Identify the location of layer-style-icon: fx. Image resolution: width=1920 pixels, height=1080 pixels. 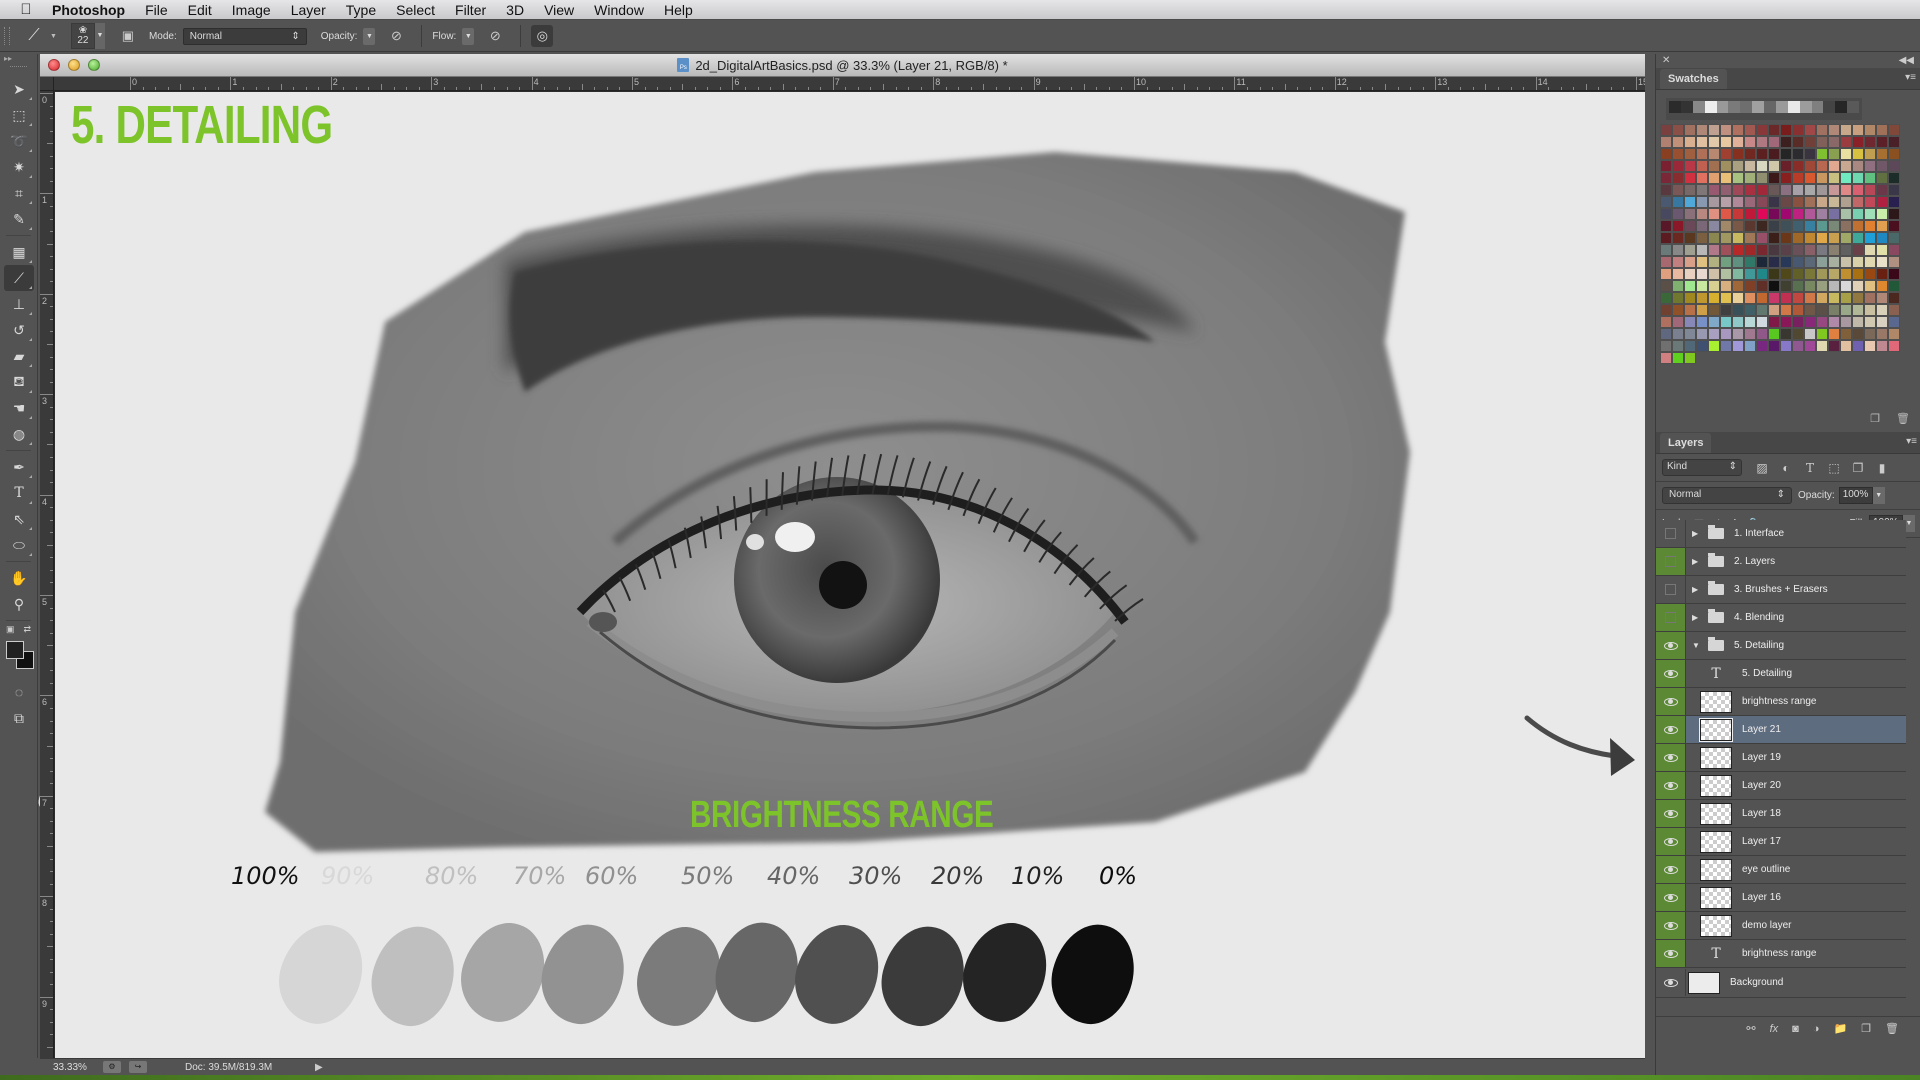
(1774, 1029).